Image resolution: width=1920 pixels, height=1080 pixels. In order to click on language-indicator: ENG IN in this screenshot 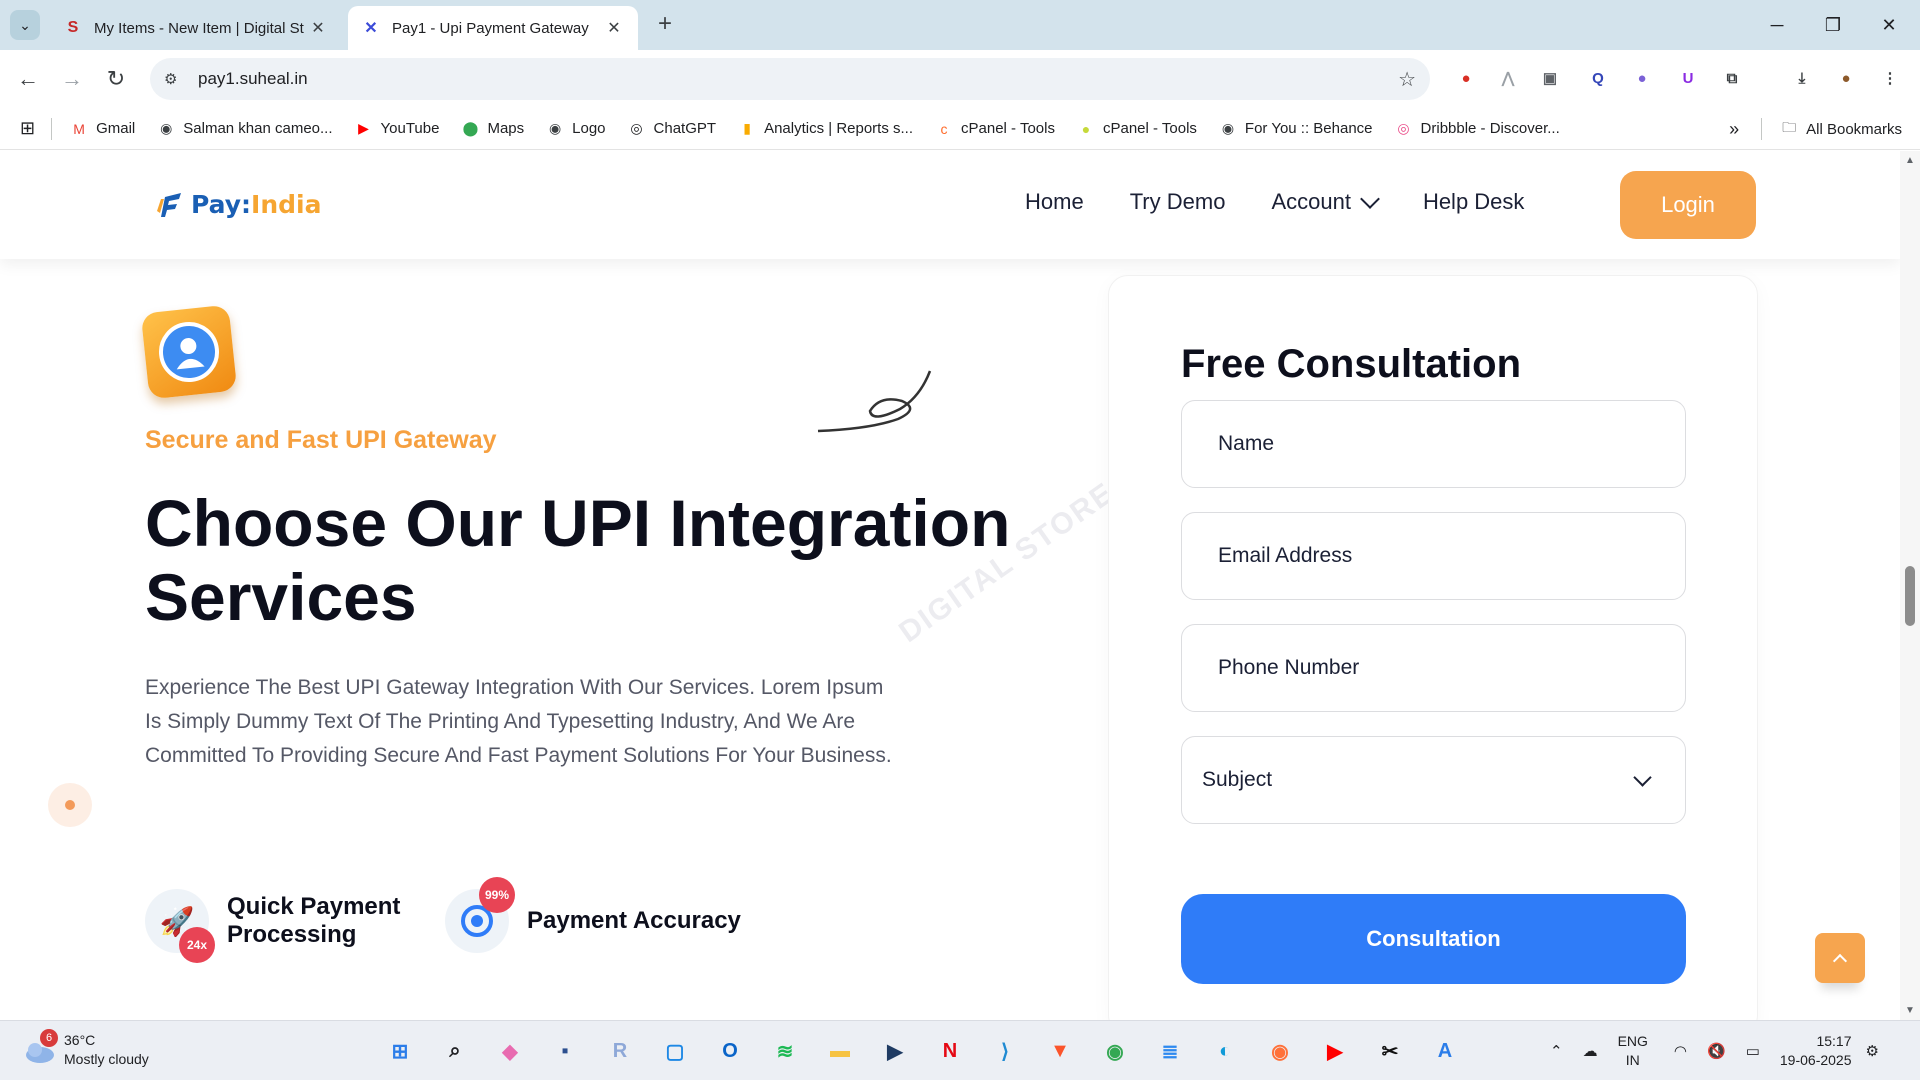, I will do `click(1633, 1051)`.